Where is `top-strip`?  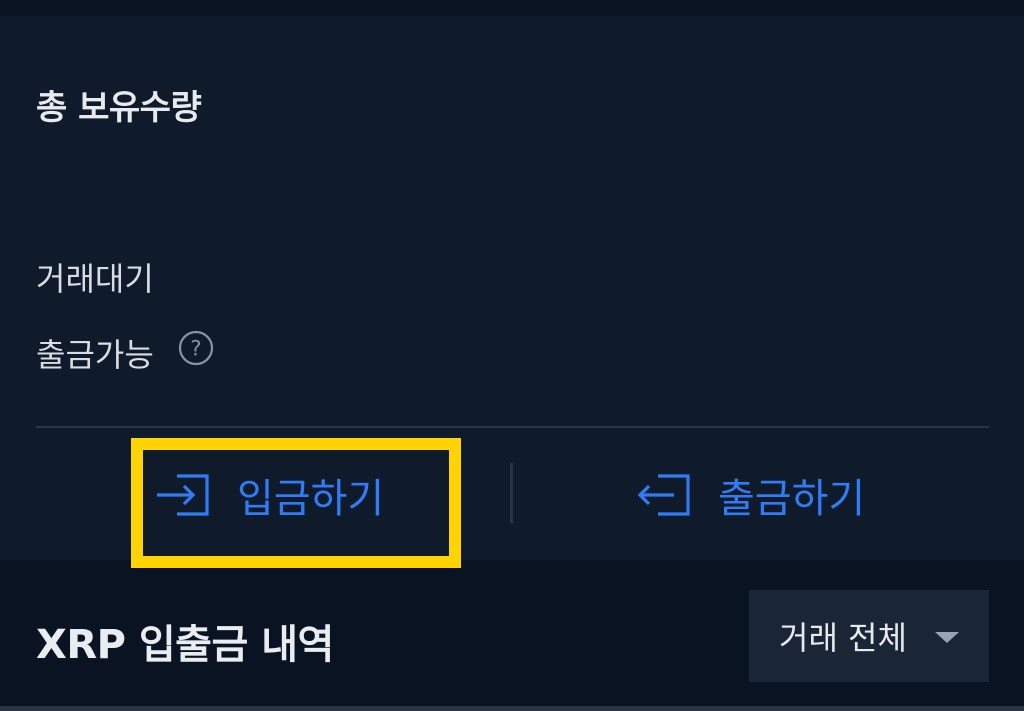
top-strip is located at coordinates (512, 8).